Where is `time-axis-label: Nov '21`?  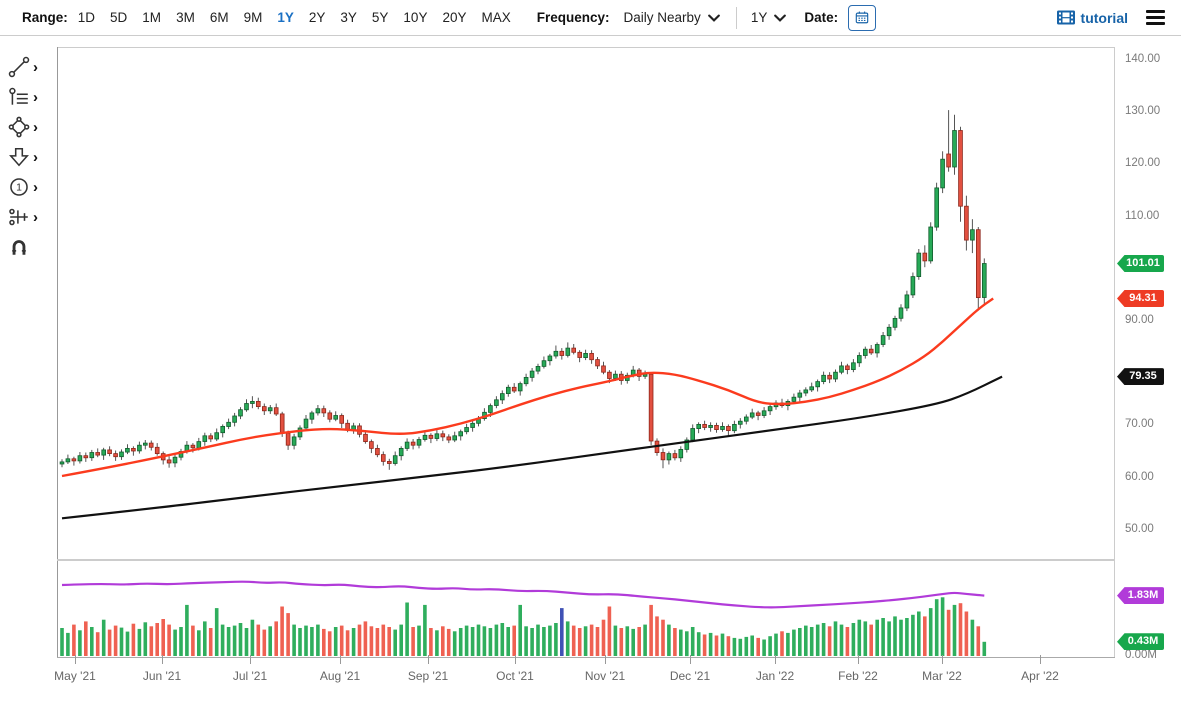
time-axis-label: Nov '21 is located at coordinates (605, 676).